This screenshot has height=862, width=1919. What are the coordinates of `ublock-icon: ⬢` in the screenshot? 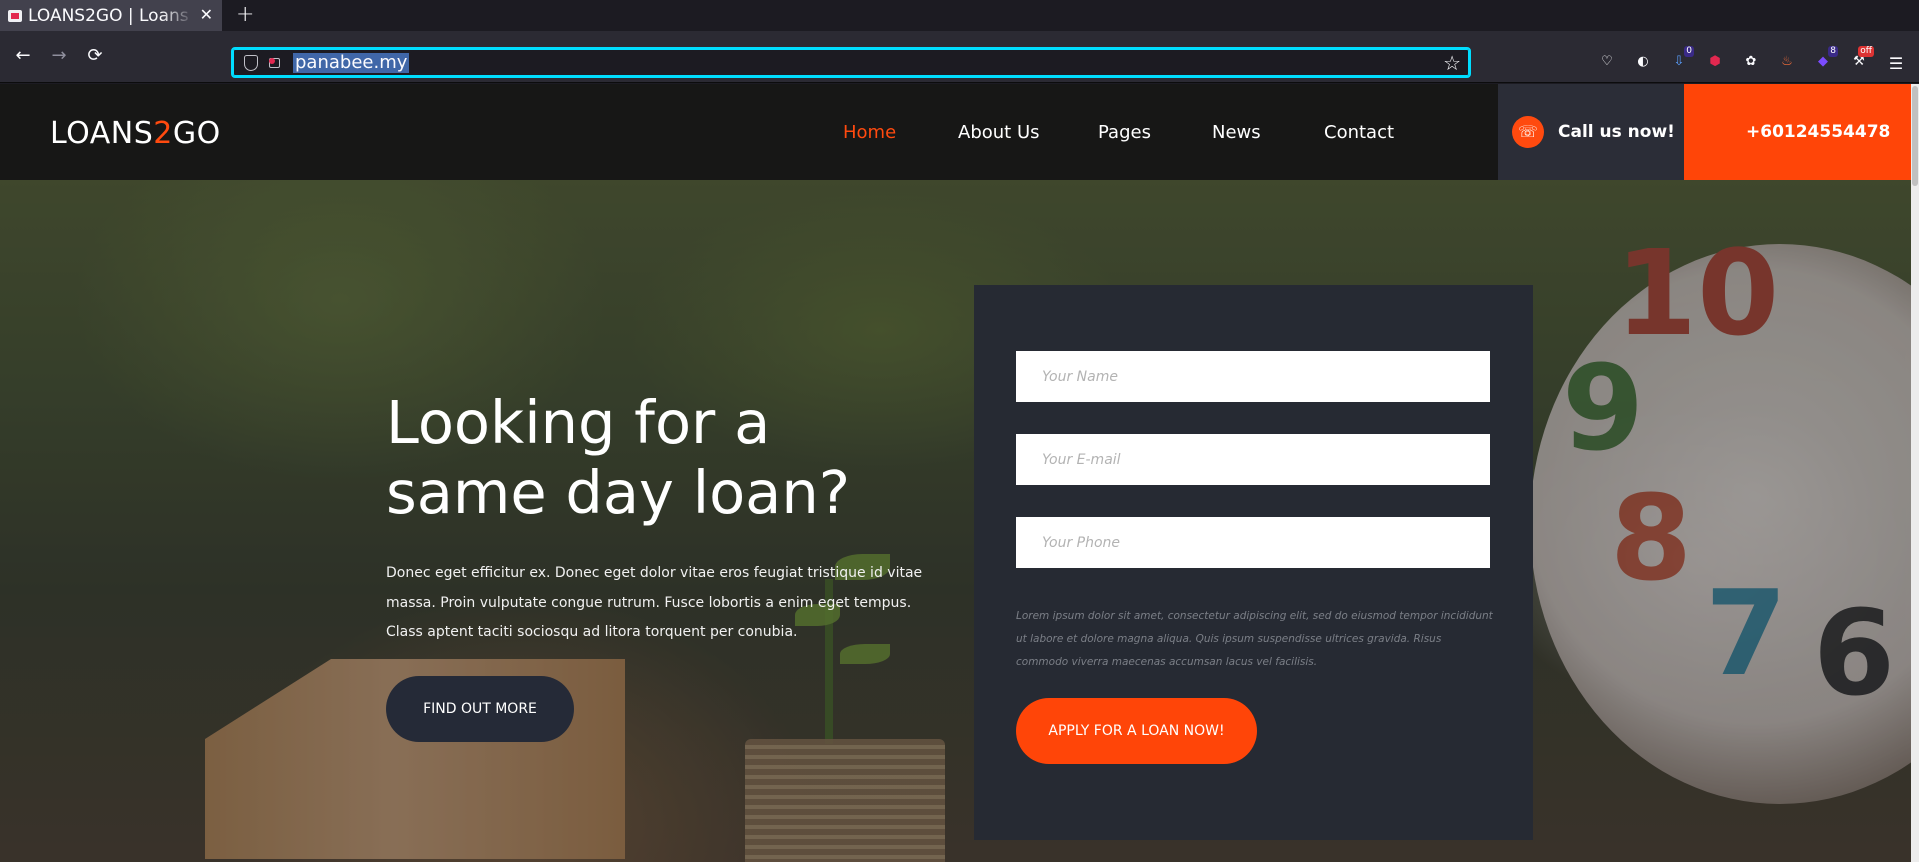 It's located at (1715, 61).